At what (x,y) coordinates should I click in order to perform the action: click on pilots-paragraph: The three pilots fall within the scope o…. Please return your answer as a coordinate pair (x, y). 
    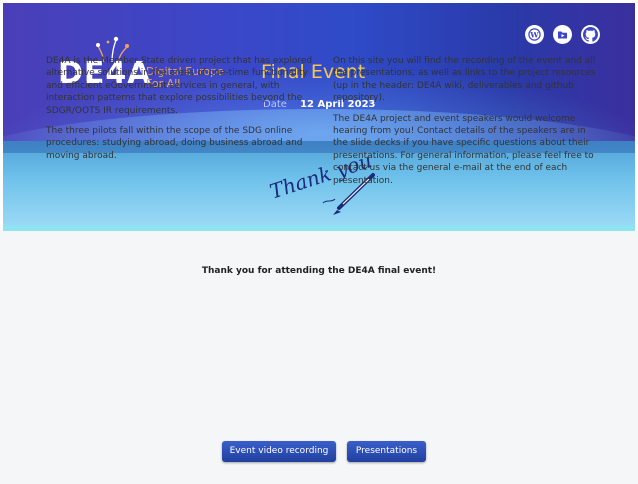
    Looking at the image, I should click on (174, 143).